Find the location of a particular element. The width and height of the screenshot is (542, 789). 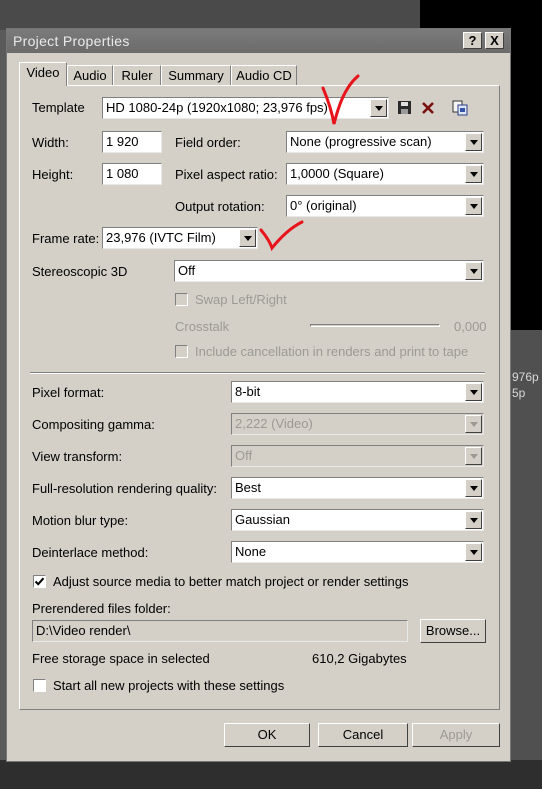

deinterlace-value: None is located at coordinates (251, 551).